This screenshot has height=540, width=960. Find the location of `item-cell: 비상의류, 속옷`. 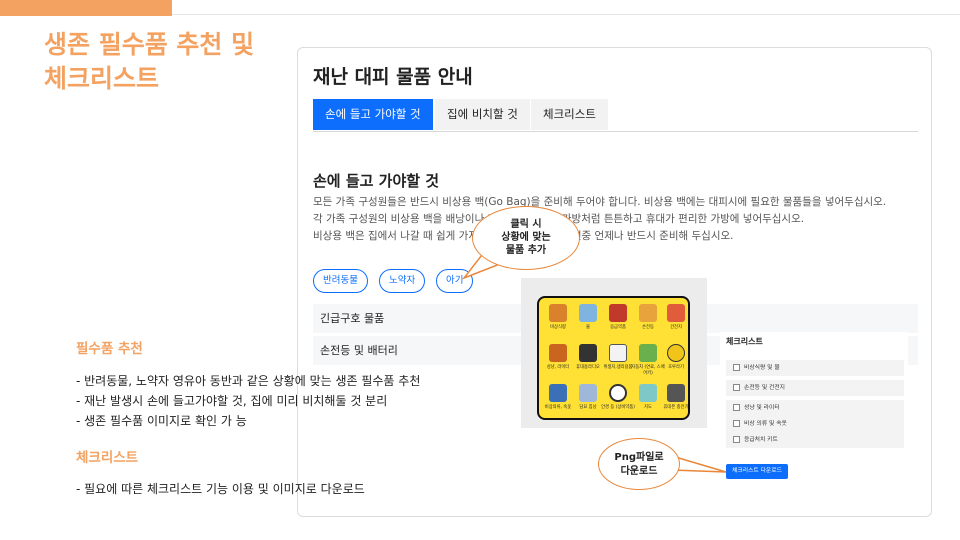

item-cell: 비상의류, 속옷 is located at coordinates (558, 401).